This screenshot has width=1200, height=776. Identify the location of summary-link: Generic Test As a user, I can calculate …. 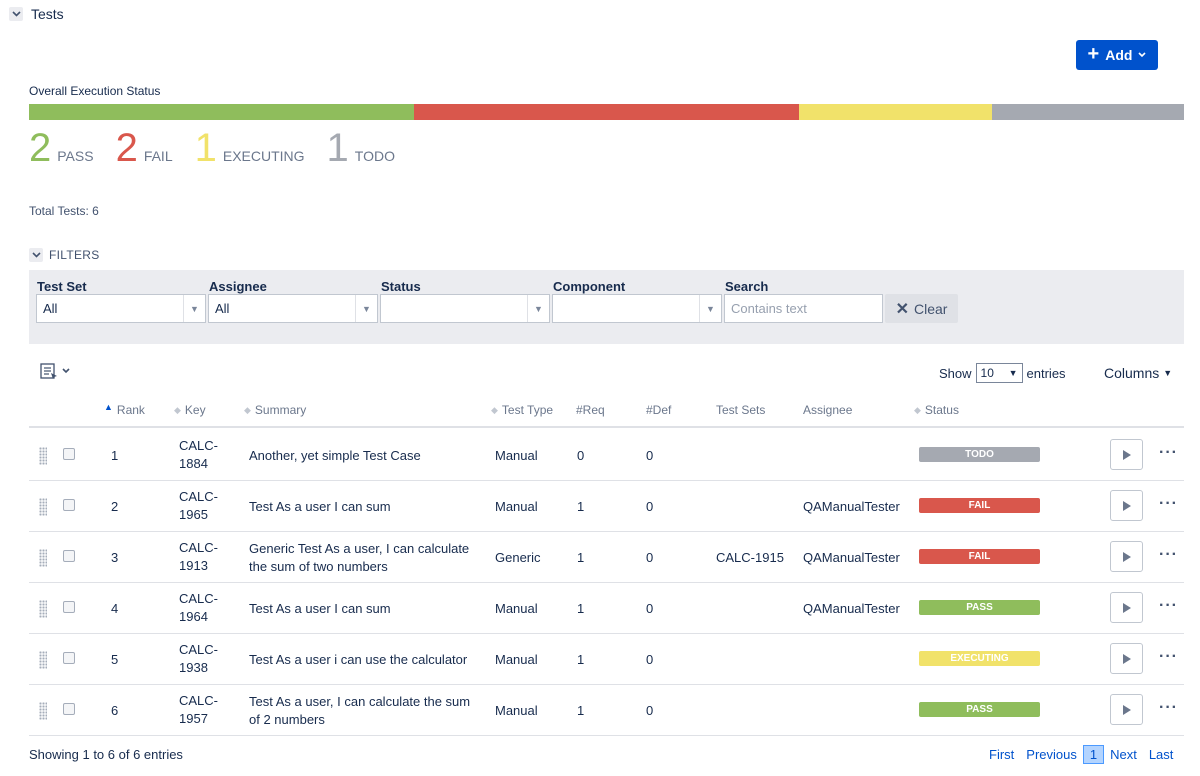
(369, 558).